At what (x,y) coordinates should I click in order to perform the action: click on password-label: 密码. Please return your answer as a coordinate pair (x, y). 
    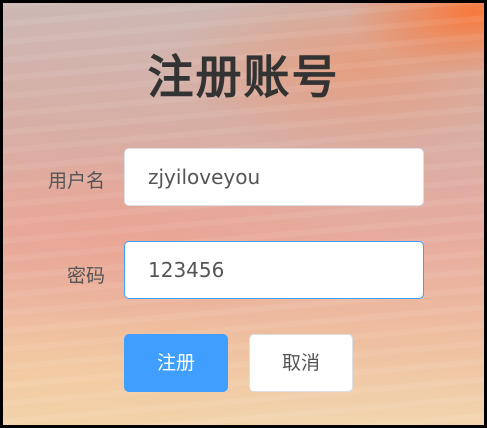
    Looking at the image, I should click on (85, 276).